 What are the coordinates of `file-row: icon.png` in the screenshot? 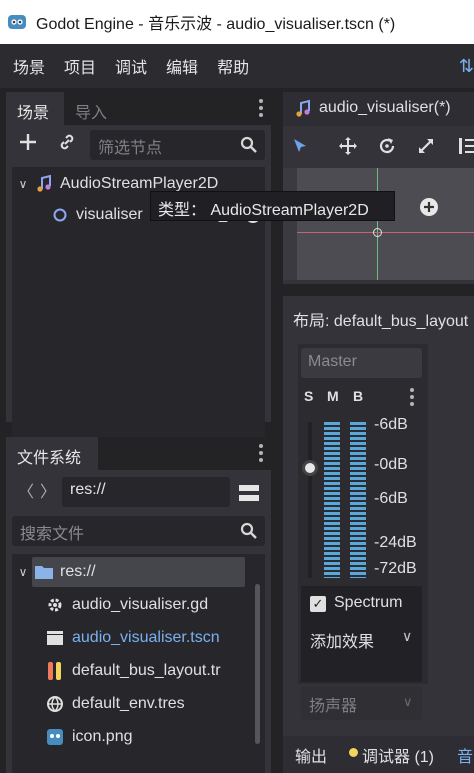 It's located at (89, 737).